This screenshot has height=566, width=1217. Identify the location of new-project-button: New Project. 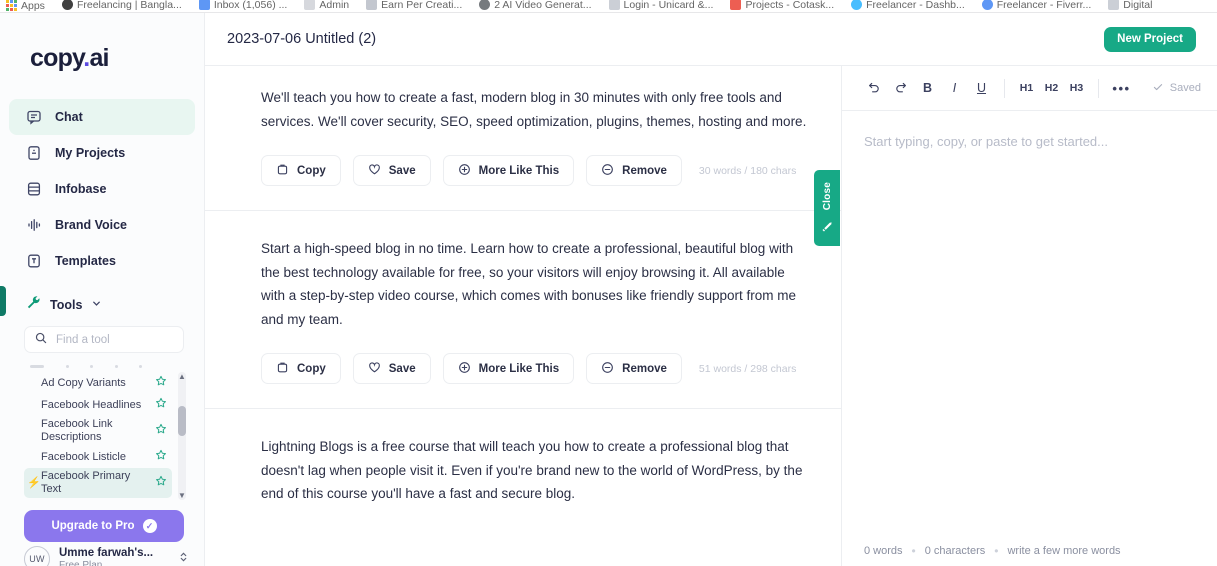
(1150, 39).